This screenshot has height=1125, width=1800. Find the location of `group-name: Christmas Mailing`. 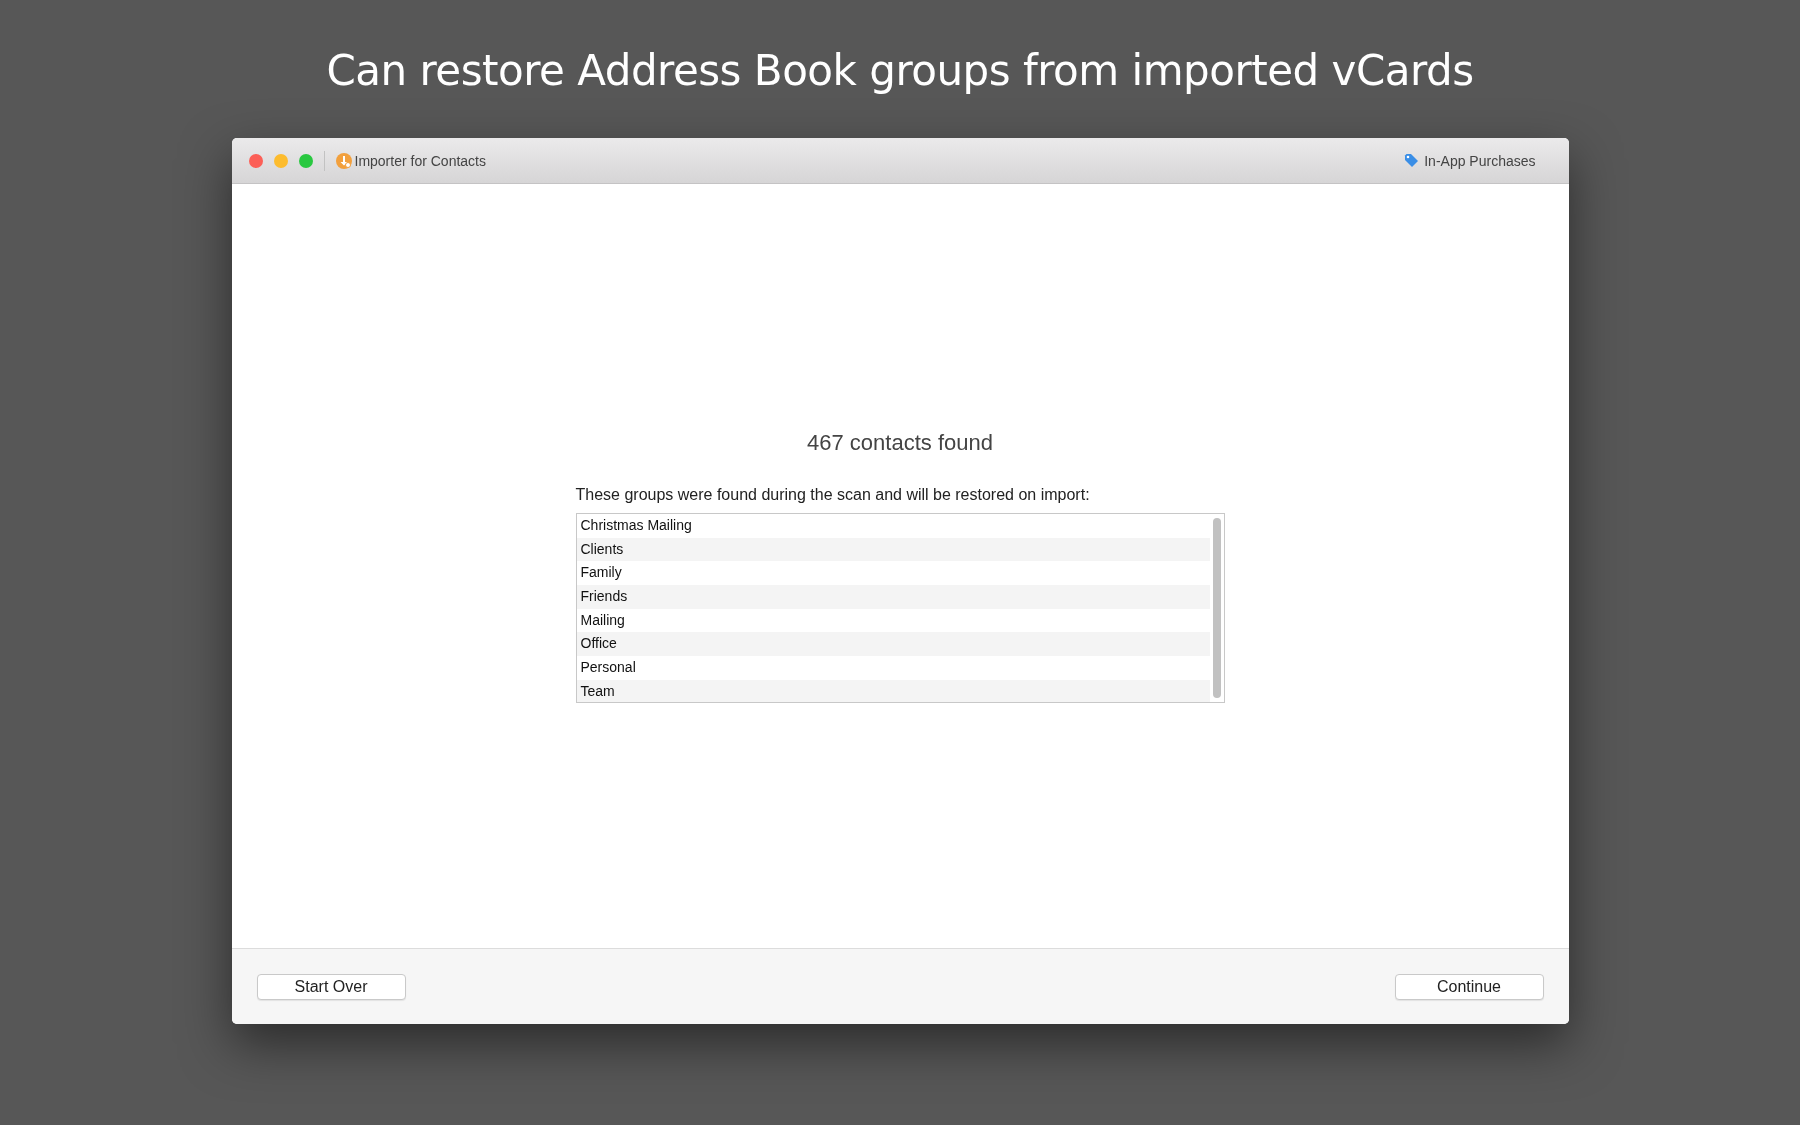

group-name: Christmas Mailing is located at coordinates (636, 525).